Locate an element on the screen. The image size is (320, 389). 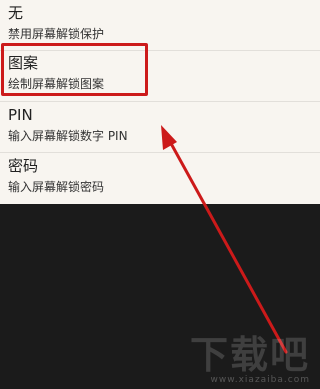
option-pin-title: PIN is located at coordinates (20, 115).